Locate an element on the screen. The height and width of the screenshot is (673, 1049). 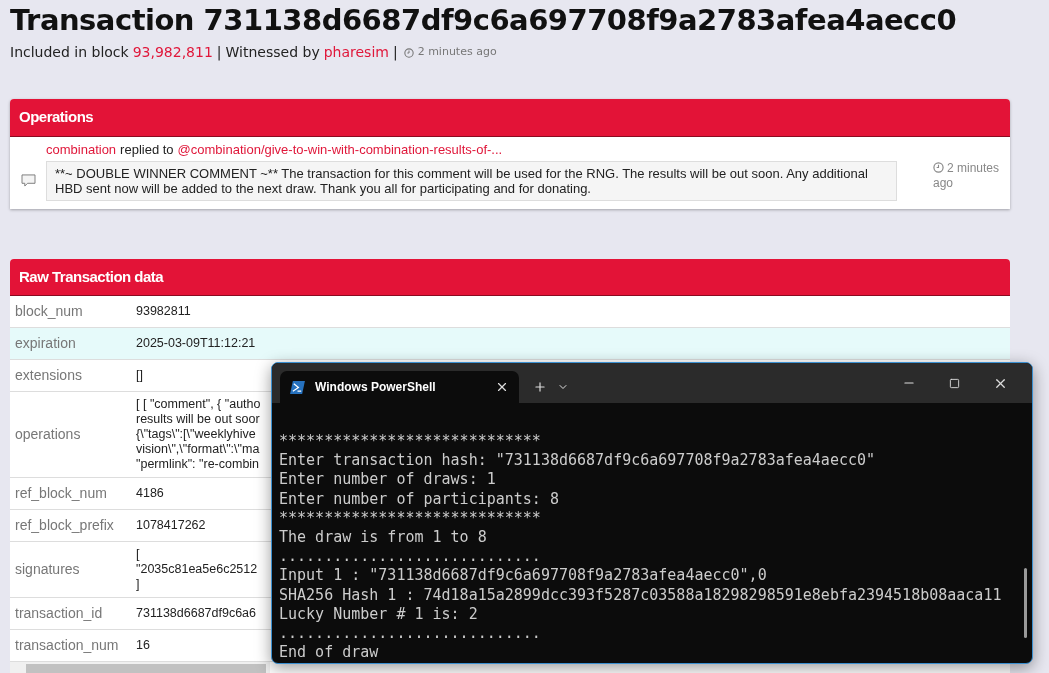
terminal-line: Input 1 : "731138d6687df9c6a697708f9a2783afea4aecc0",0 is located at coordinates (523, 576).